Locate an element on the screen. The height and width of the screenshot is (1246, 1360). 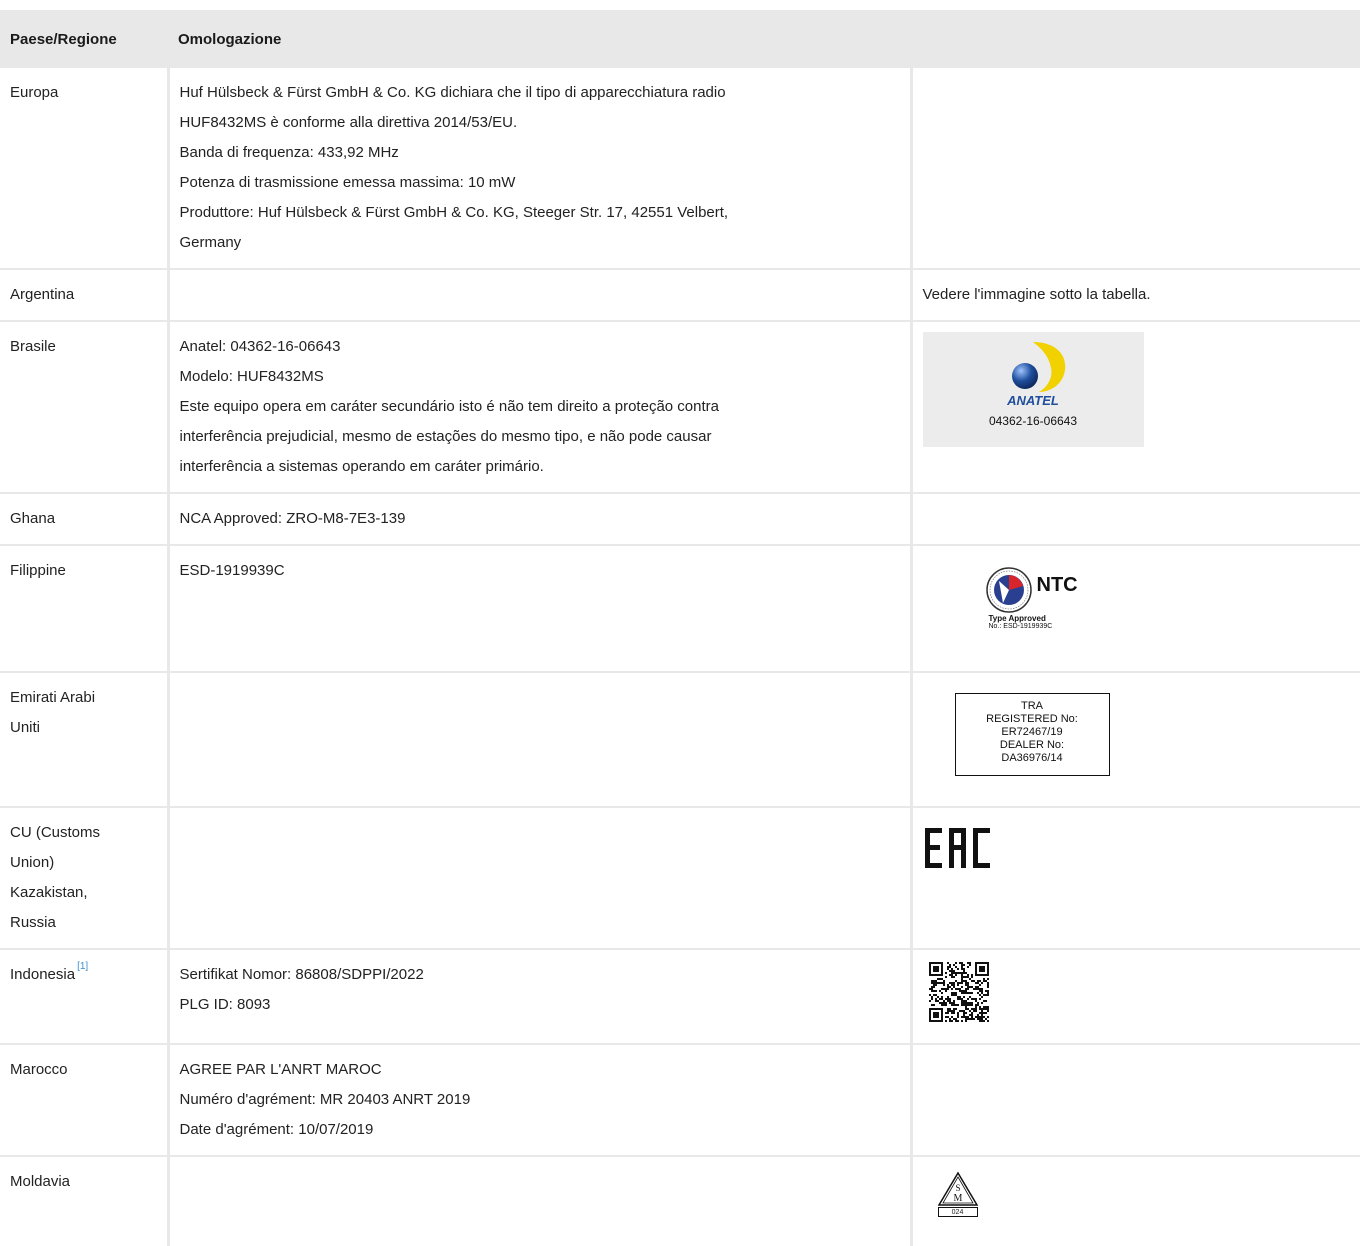
table-header-row: Paese/Regione Omologazione is located at coordinates (680, 39).